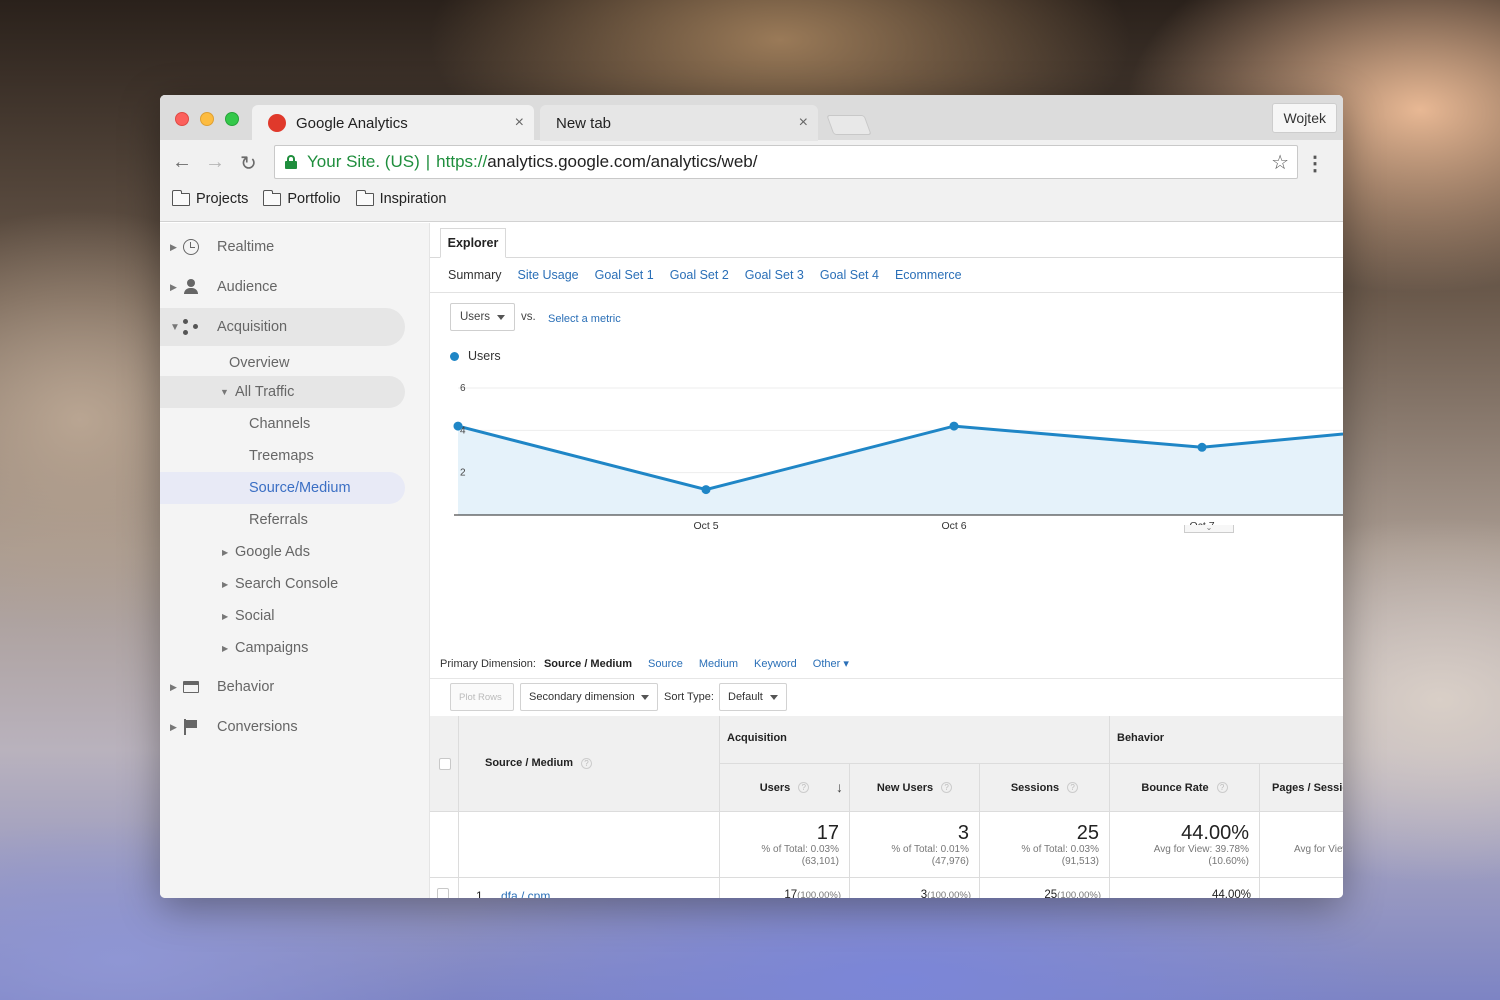  What do you see at coordinates (819, 894) in the screenshot?
I see `row-percent: (100.00%)` at bounding box center [819, 894].